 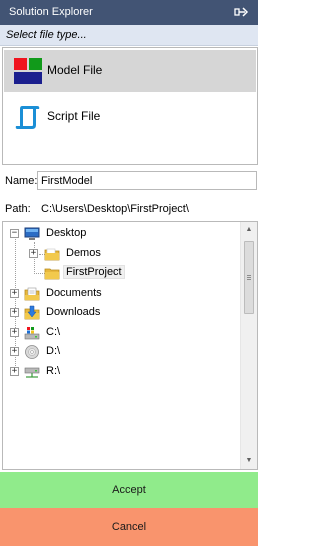 I want to click on scroll-up-arrow-icon: ▲, so click(x=249, y=230).